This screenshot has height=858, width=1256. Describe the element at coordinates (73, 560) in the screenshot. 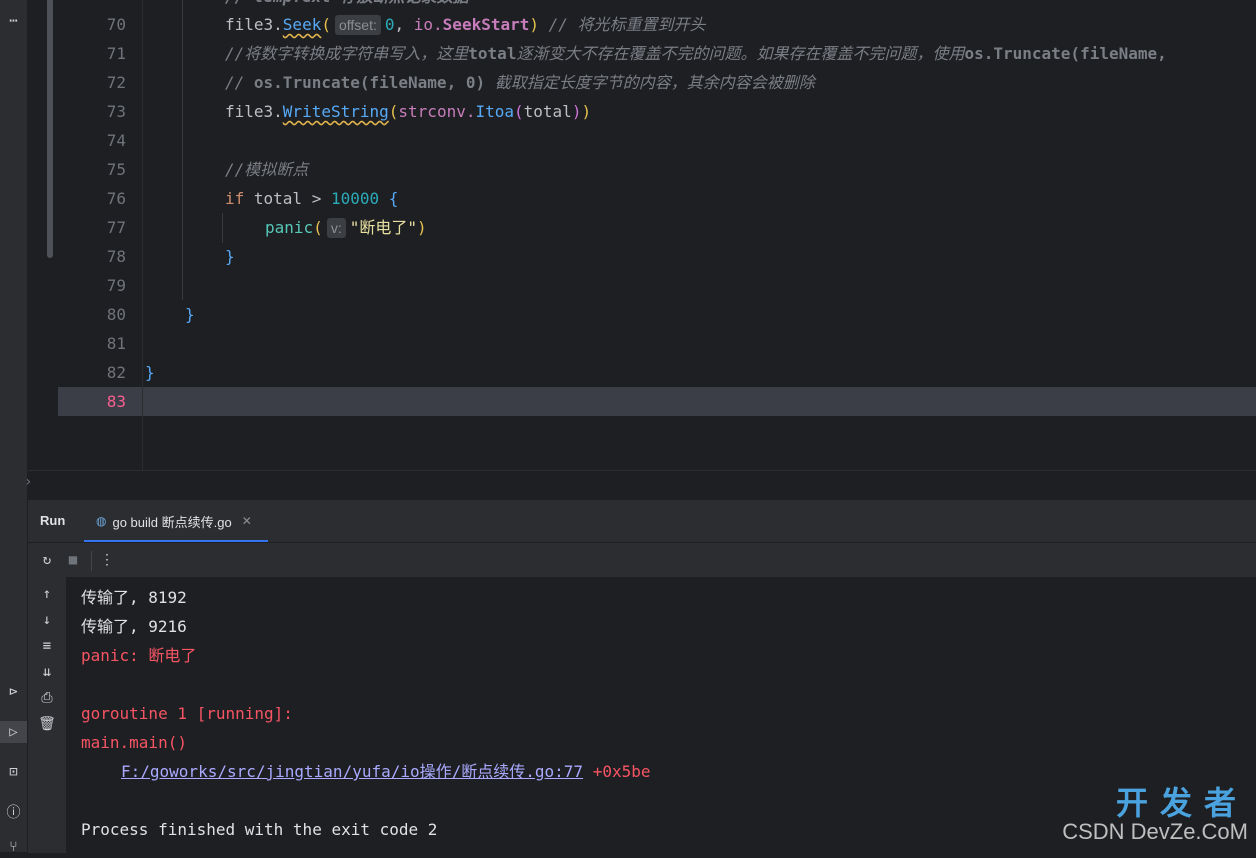

I see `stop-icon: ■` at that location.